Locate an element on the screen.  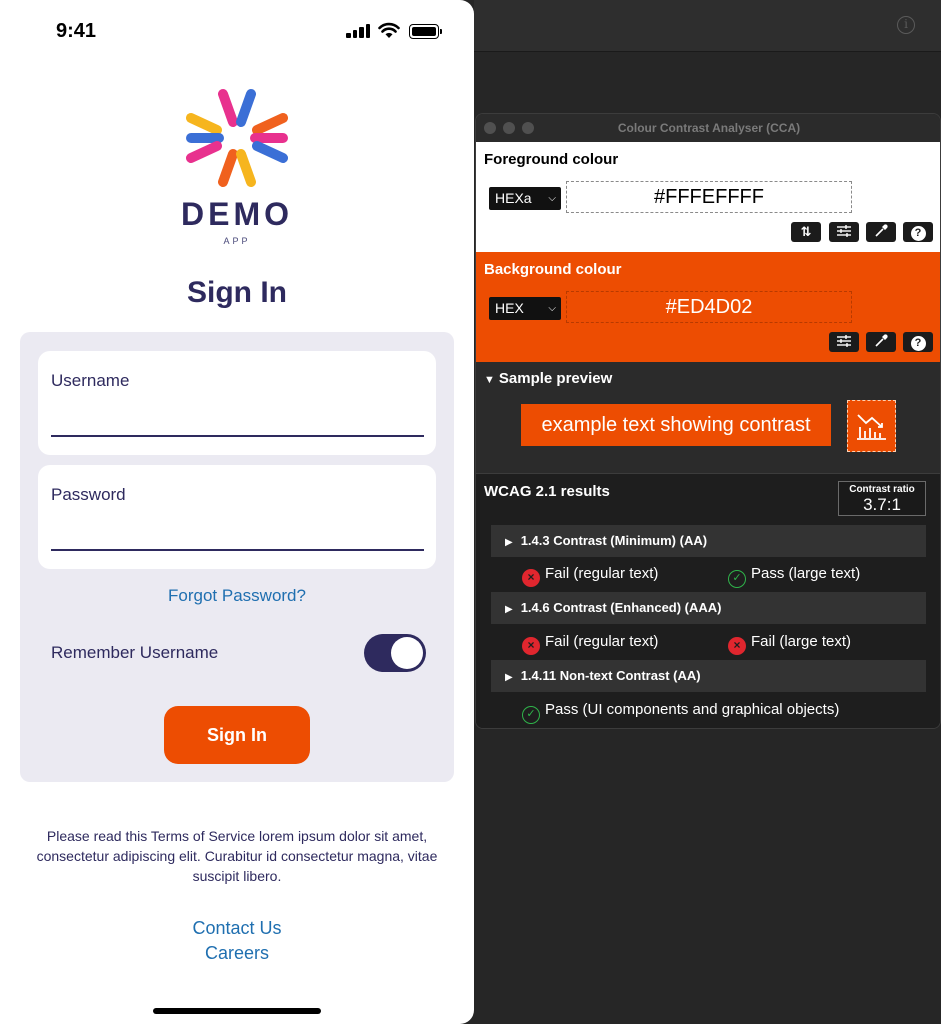
criterion-1-4-6-toggle: ▶ 1.4.6 Contrast (Enhanced) (AAA) is located at coordinates (708, 608).